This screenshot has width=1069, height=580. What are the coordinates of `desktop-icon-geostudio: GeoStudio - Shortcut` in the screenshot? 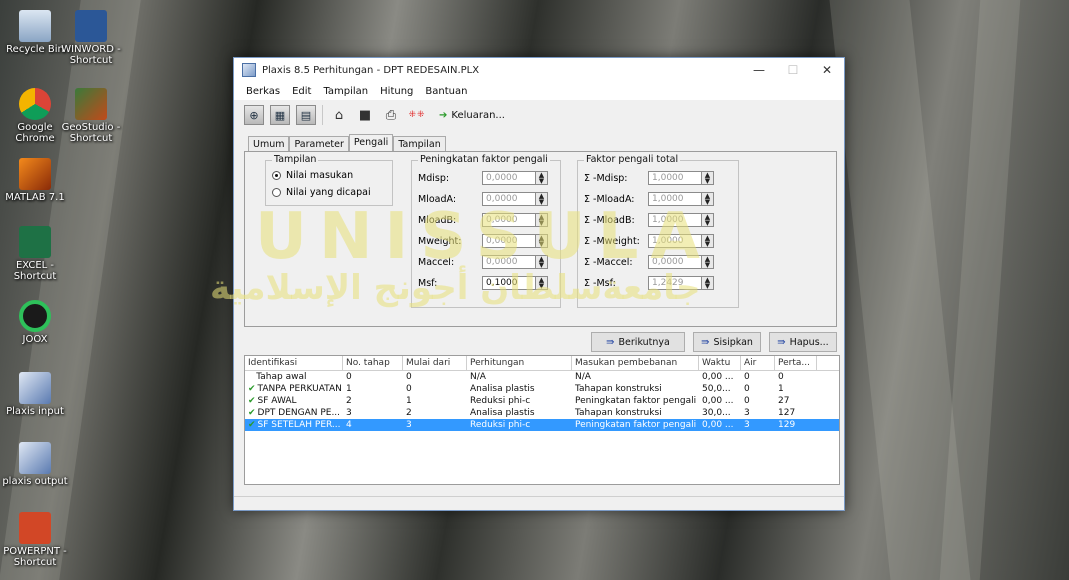 It's located at (91, 116).